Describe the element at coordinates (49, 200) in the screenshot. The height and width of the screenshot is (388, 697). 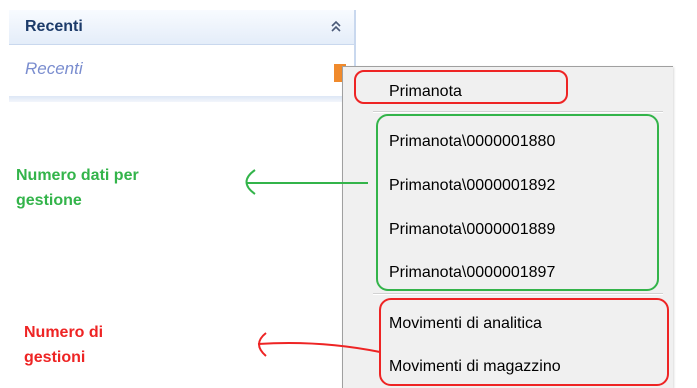
I see `green-annotation-line2: gestione` at that location.